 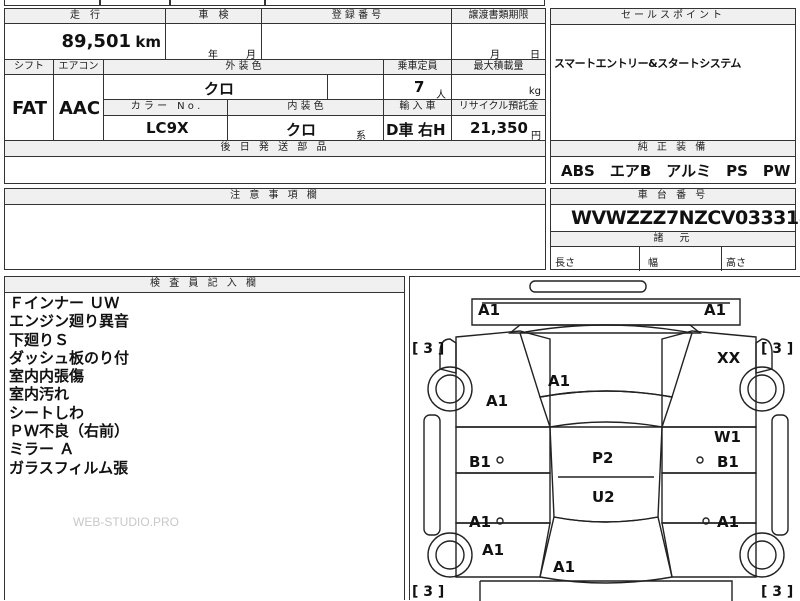 I want to click on note-line: シートしわ, so click(x=47, y=412).